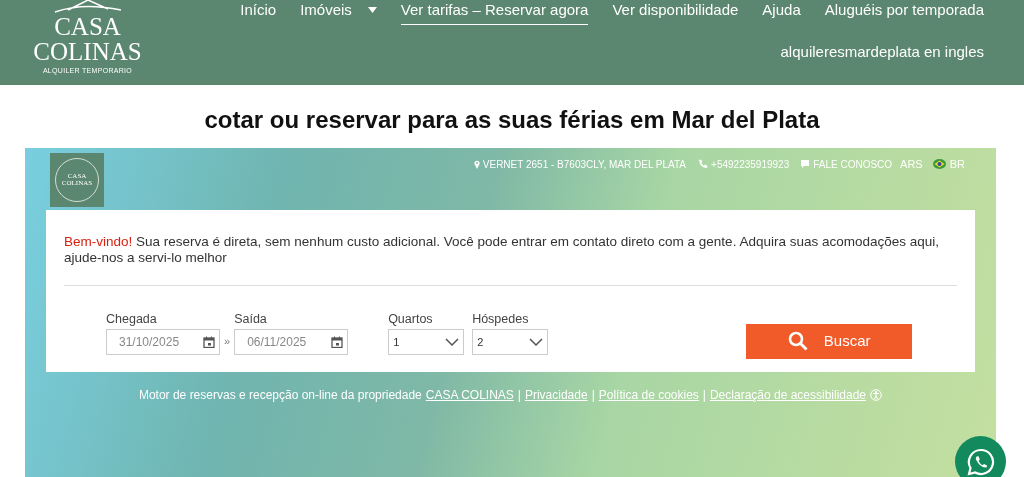  I want to click on page-heading: cotar ou reservar para as suas férias em Mar del Plata, so click(512, 120).